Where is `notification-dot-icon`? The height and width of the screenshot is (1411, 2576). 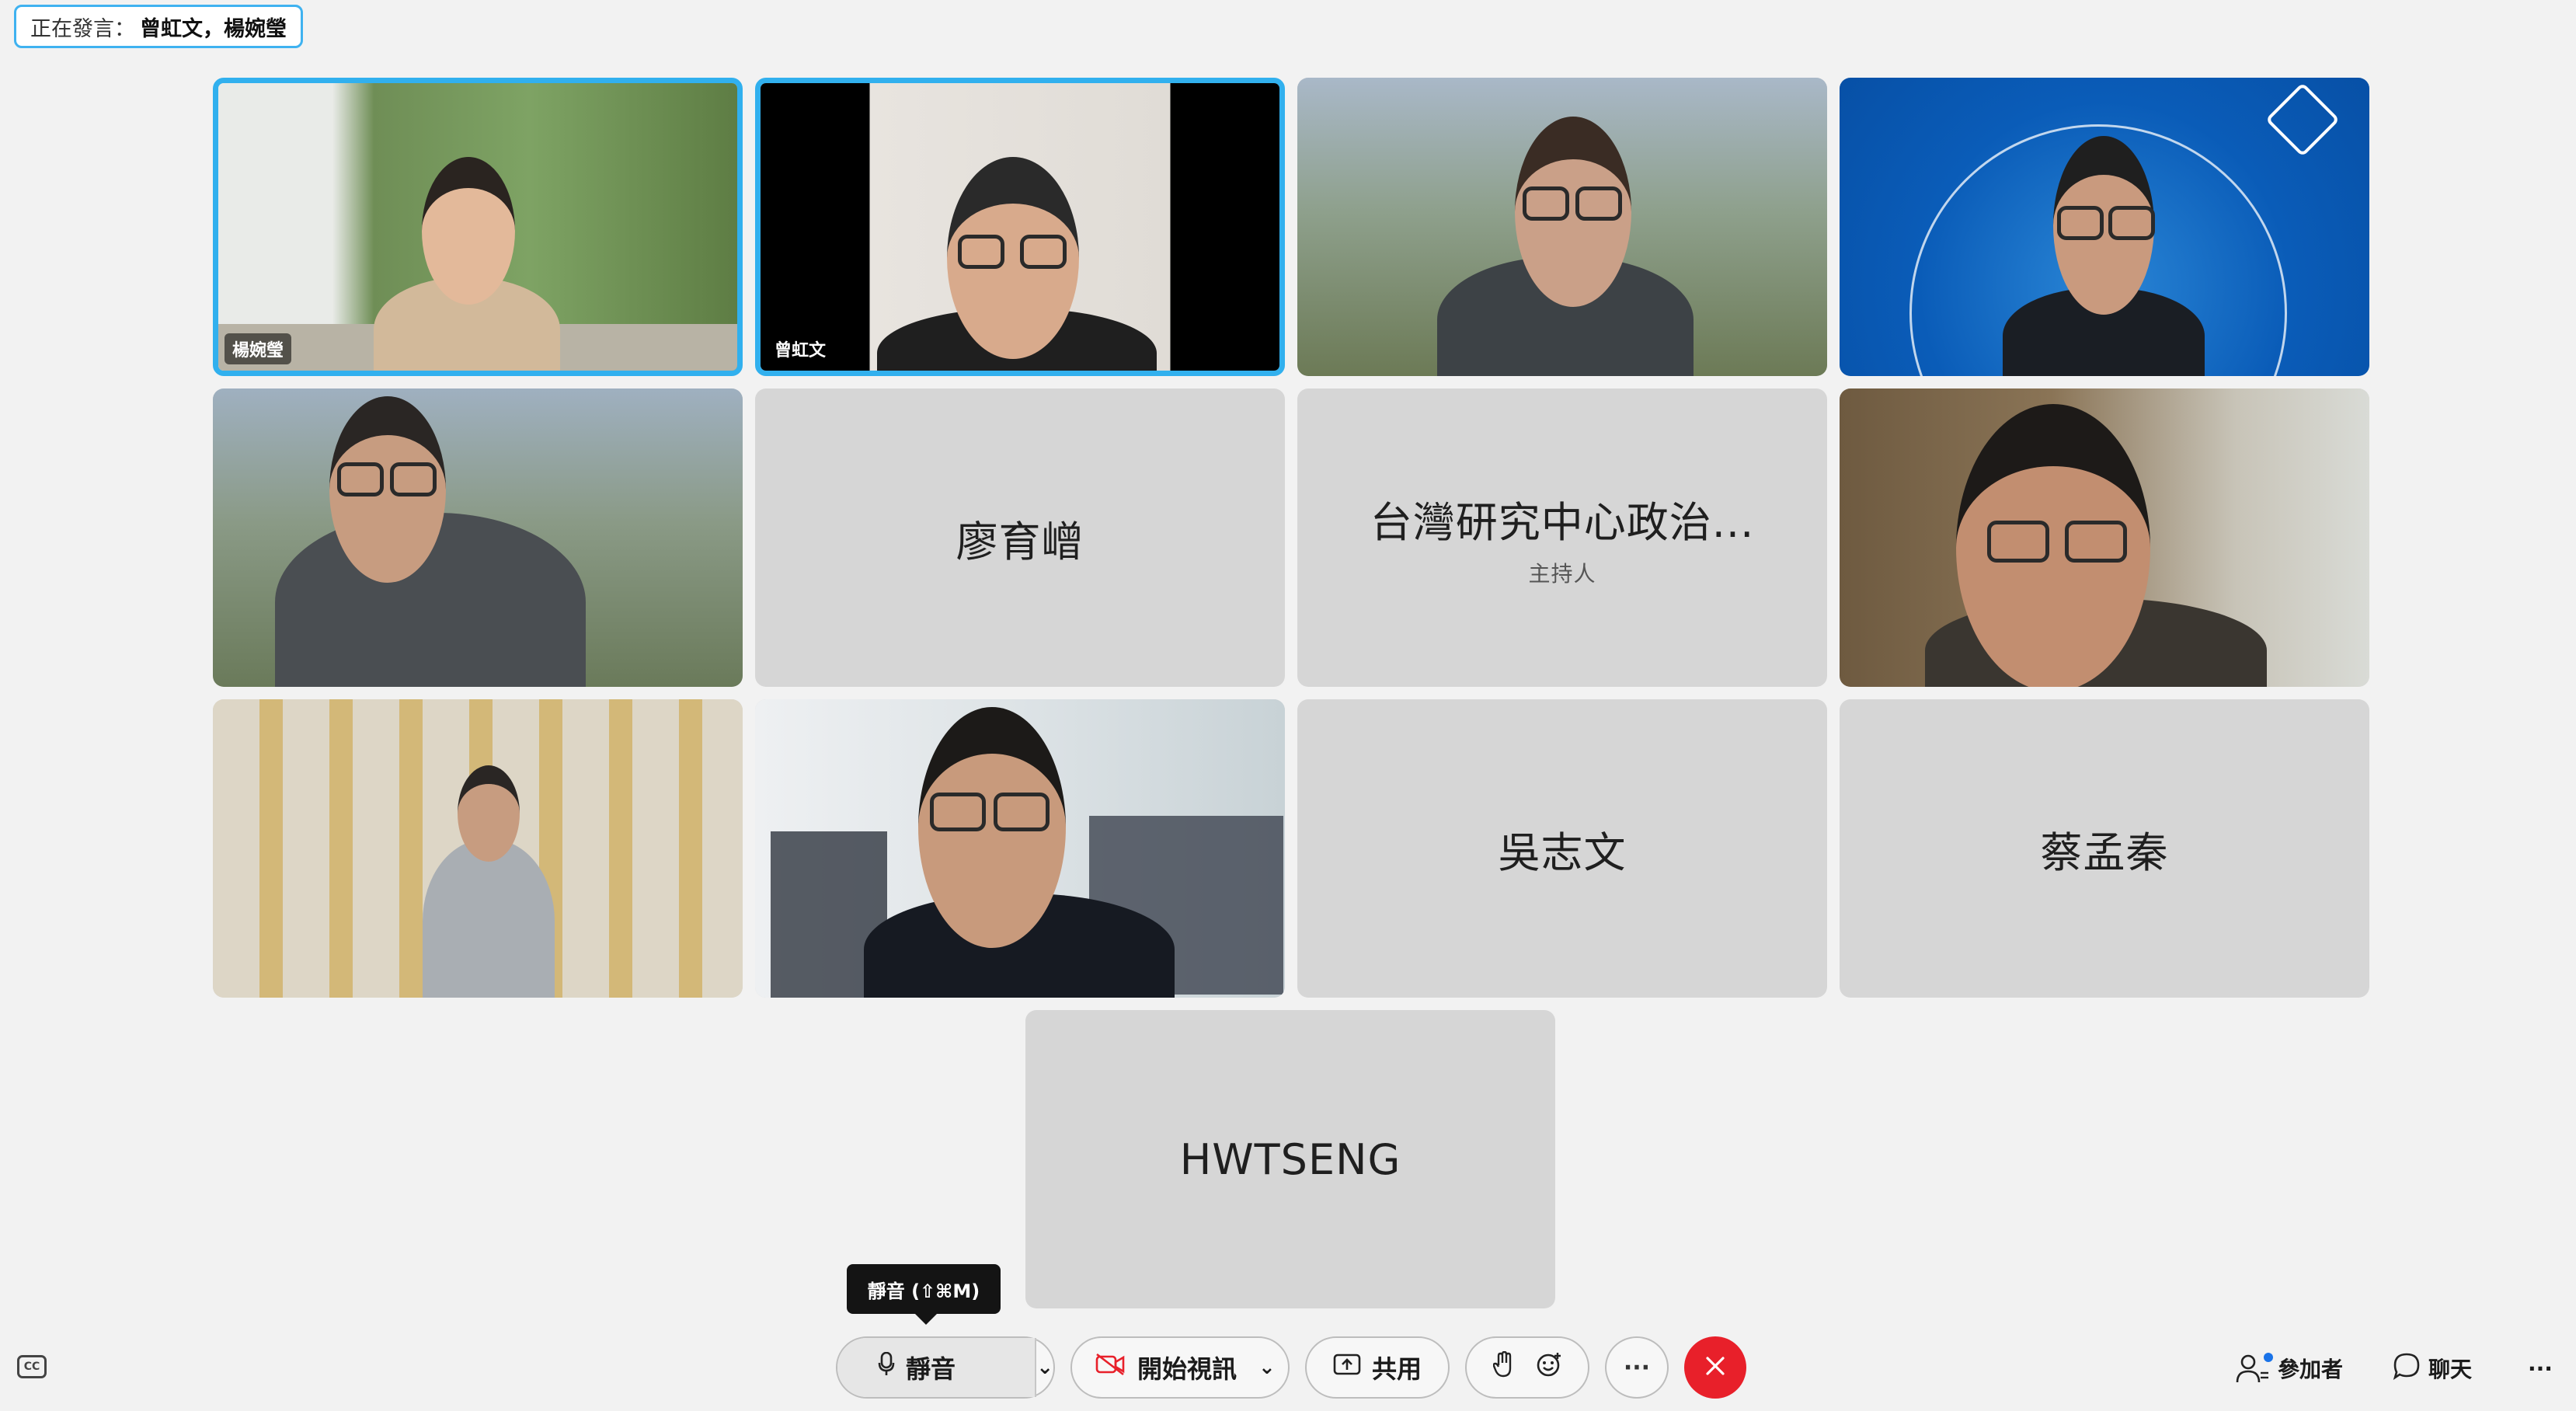 notification-dot-icon is located at coordinates (2268, 1357).